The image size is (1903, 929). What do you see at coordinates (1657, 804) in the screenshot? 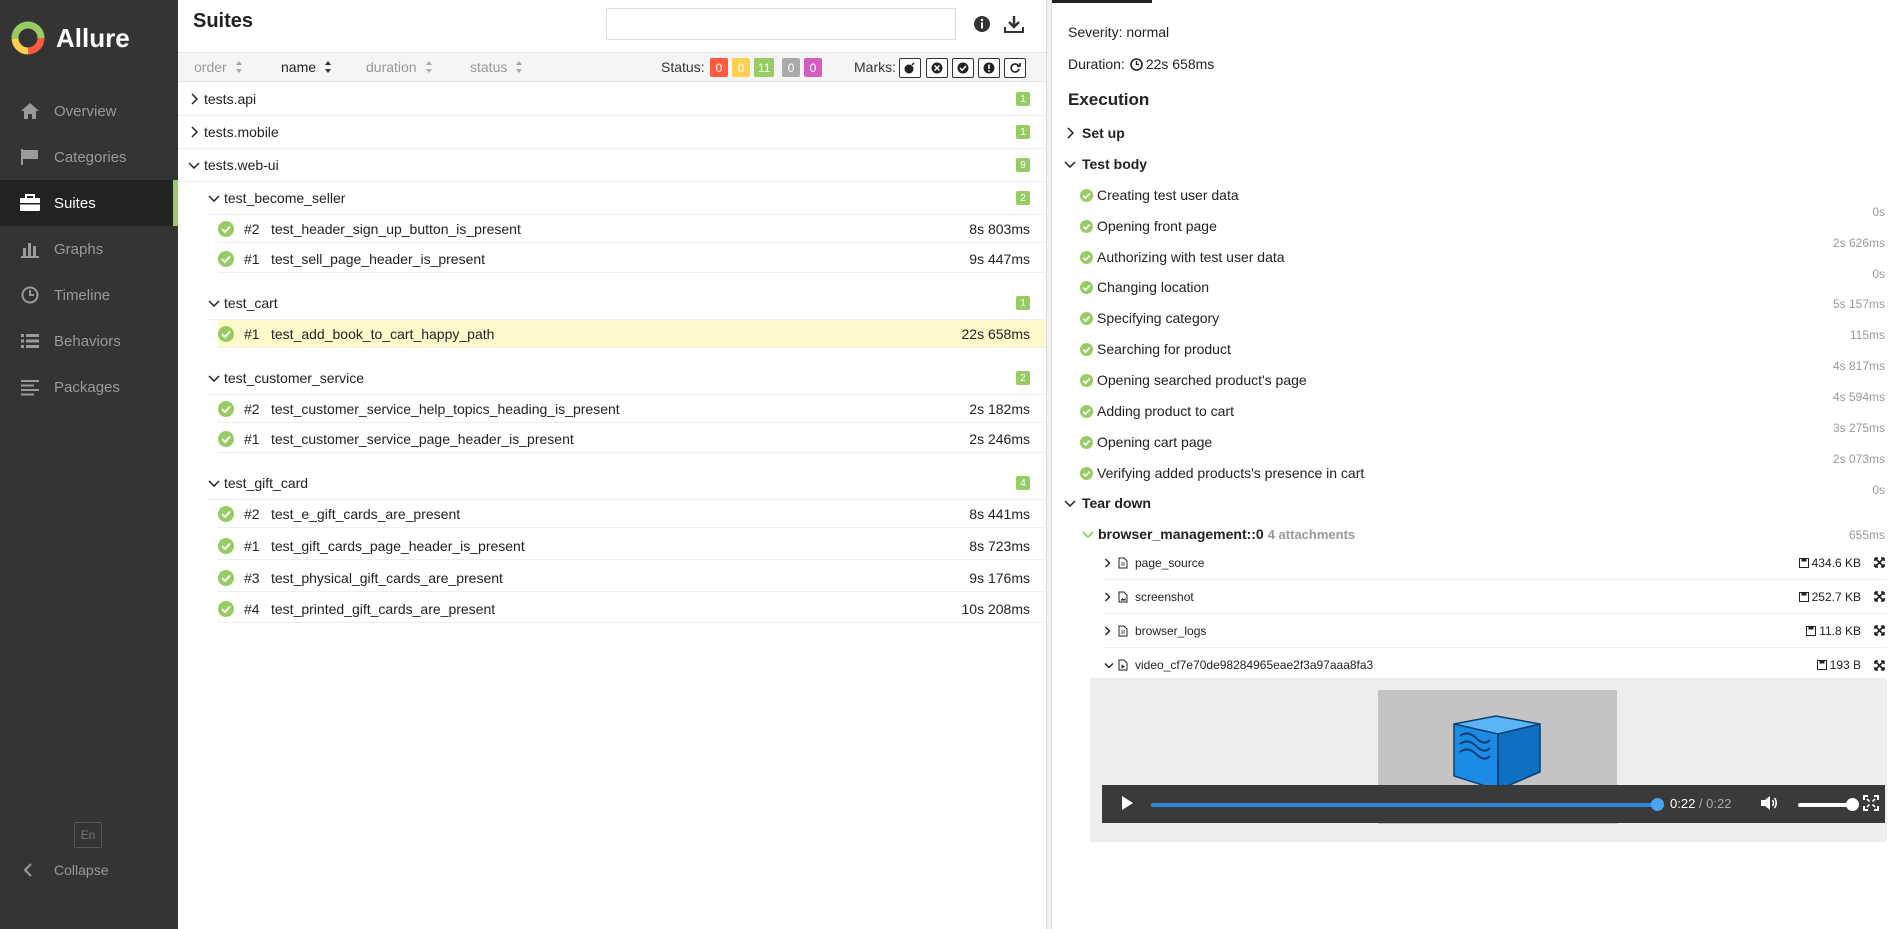
I see `video-progress-handle` at bounding box center [1657, 804].